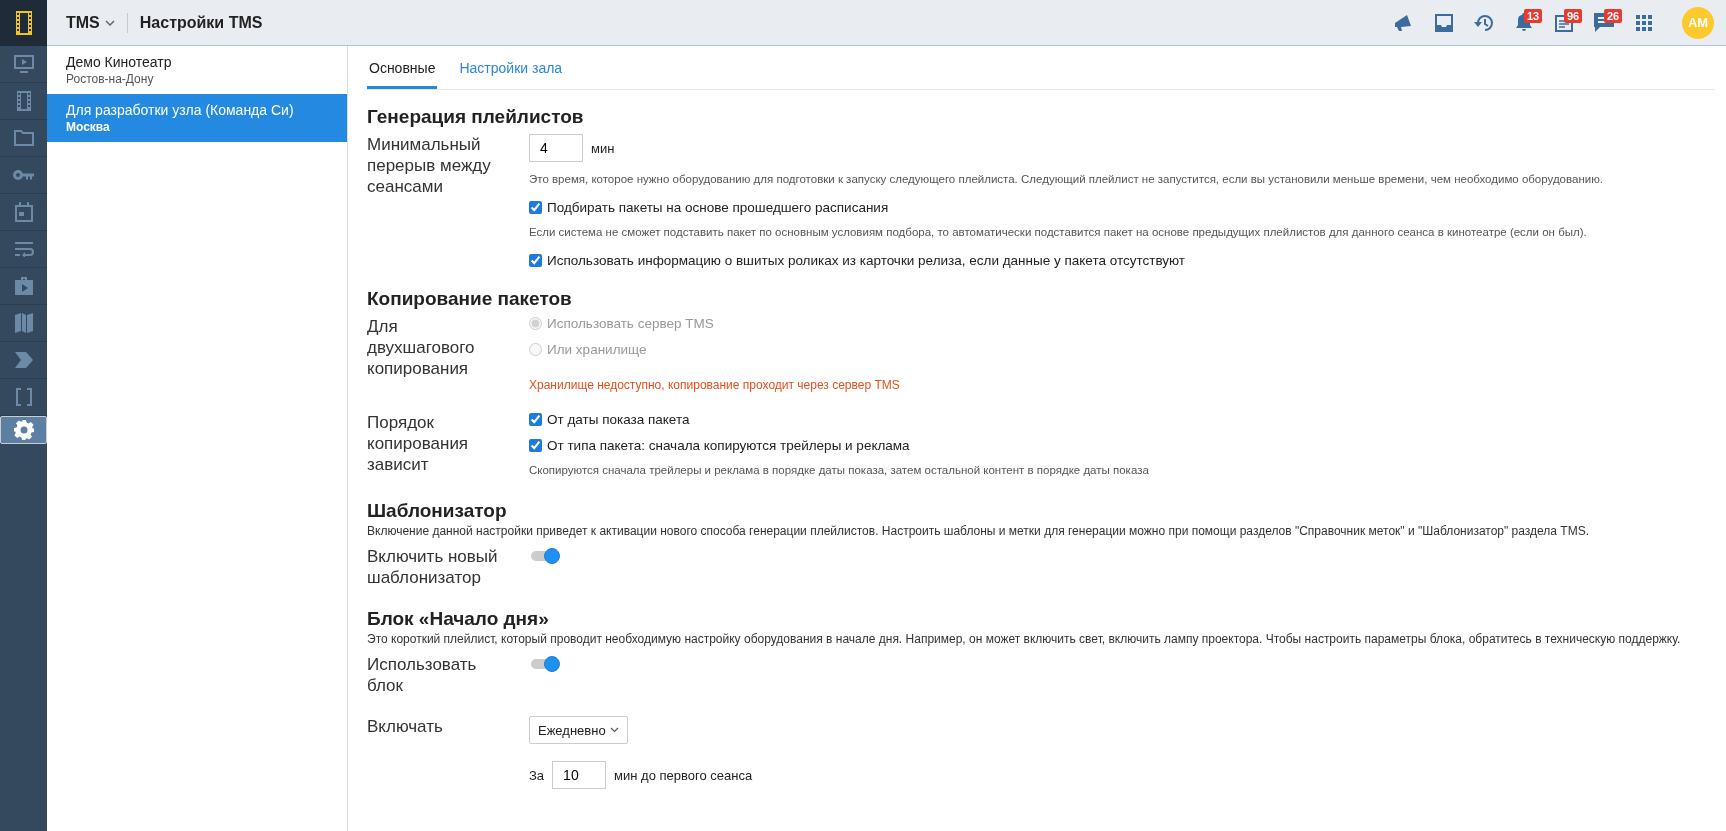 This screenshot has height=831, width=1726. What do you see at coordinates (433, 567) in the screenshot?
I see `field-label: Включить новый шаблонизатор` at bounding box center [433, 567].